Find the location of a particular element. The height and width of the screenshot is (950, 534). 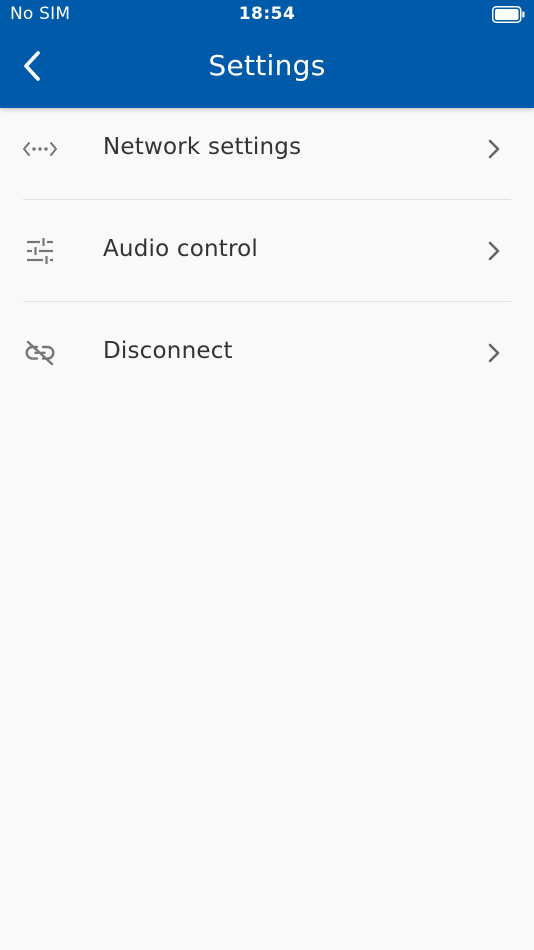

settings-item-label: Network settings is located at coordinates (202, 147).